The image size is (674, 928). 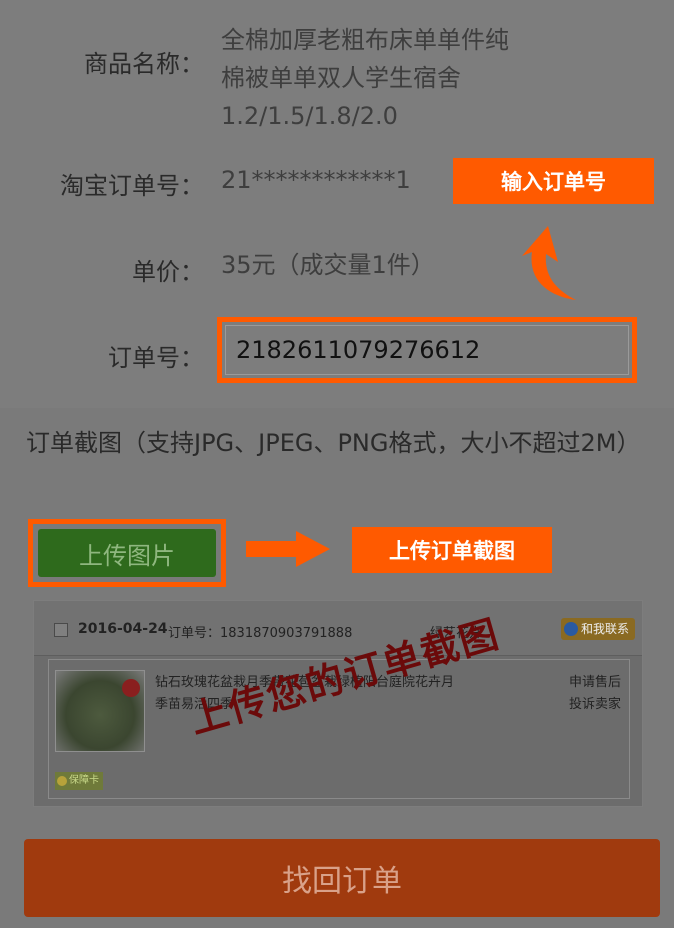 What do you see at coordinates (100, 711) in the screenshot?
I see `product-thumbnail-image` at bounding box center [100, 711].